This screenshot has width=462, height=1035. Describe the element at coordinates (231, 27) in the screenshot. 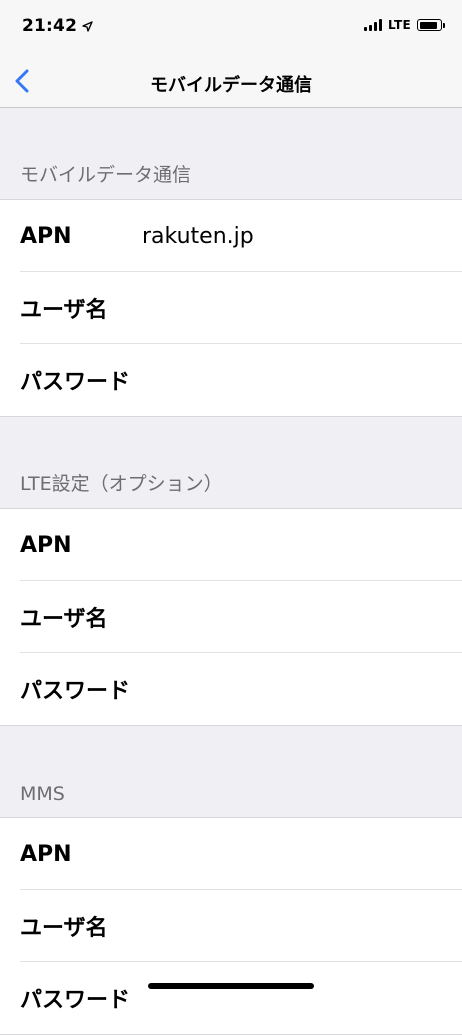

I see `status-bar: 21:42 LTE` at that location.